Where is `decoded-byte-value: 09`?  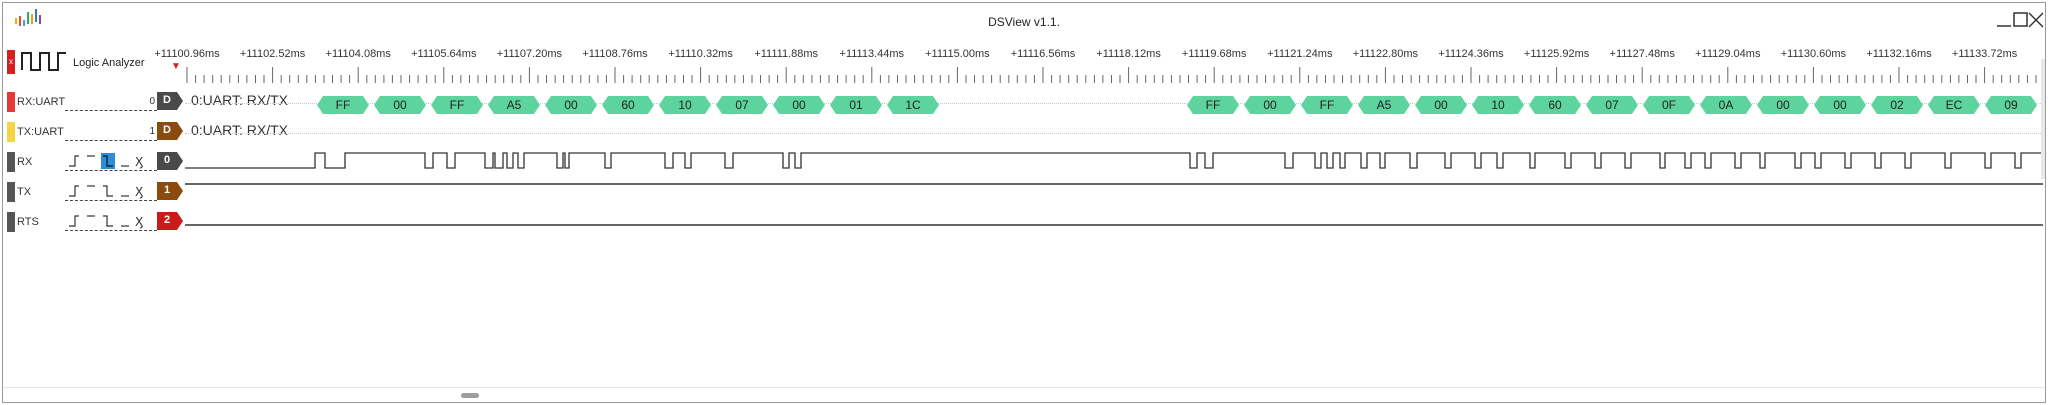 decoded-byte-value: 09 is located at coordinates (2011, 105).